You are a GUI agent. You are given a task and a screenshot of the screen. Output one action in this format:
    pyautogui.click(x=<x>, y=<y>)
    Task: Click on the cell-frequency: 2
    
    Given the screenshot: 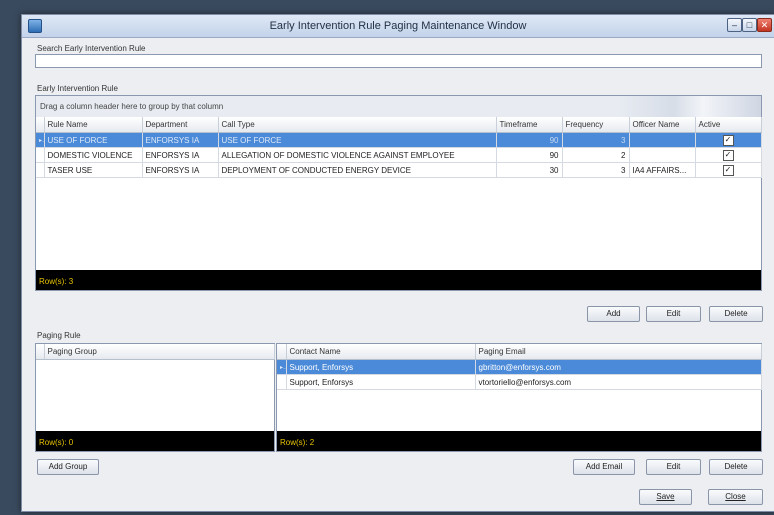 What is the action you would take?
    pyautogui.click(x=596, y=155)
    